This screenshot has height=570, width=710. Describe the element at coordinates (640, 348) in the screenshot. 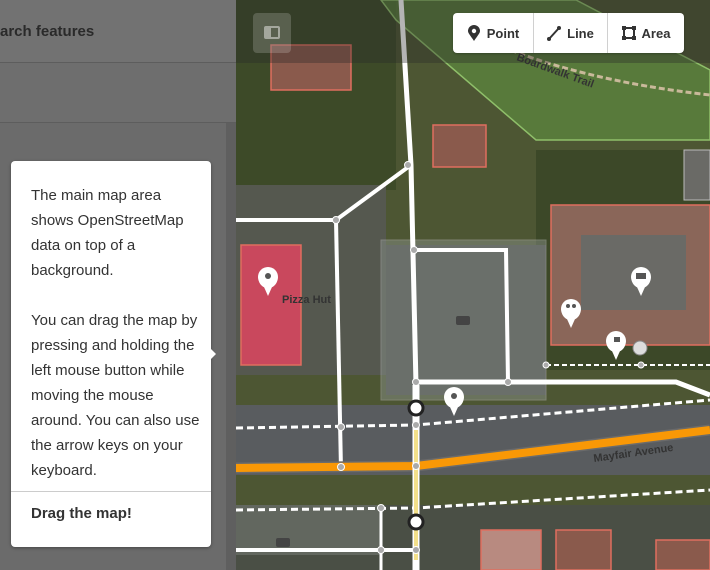

I see `entrance-marker-icon` at that location.